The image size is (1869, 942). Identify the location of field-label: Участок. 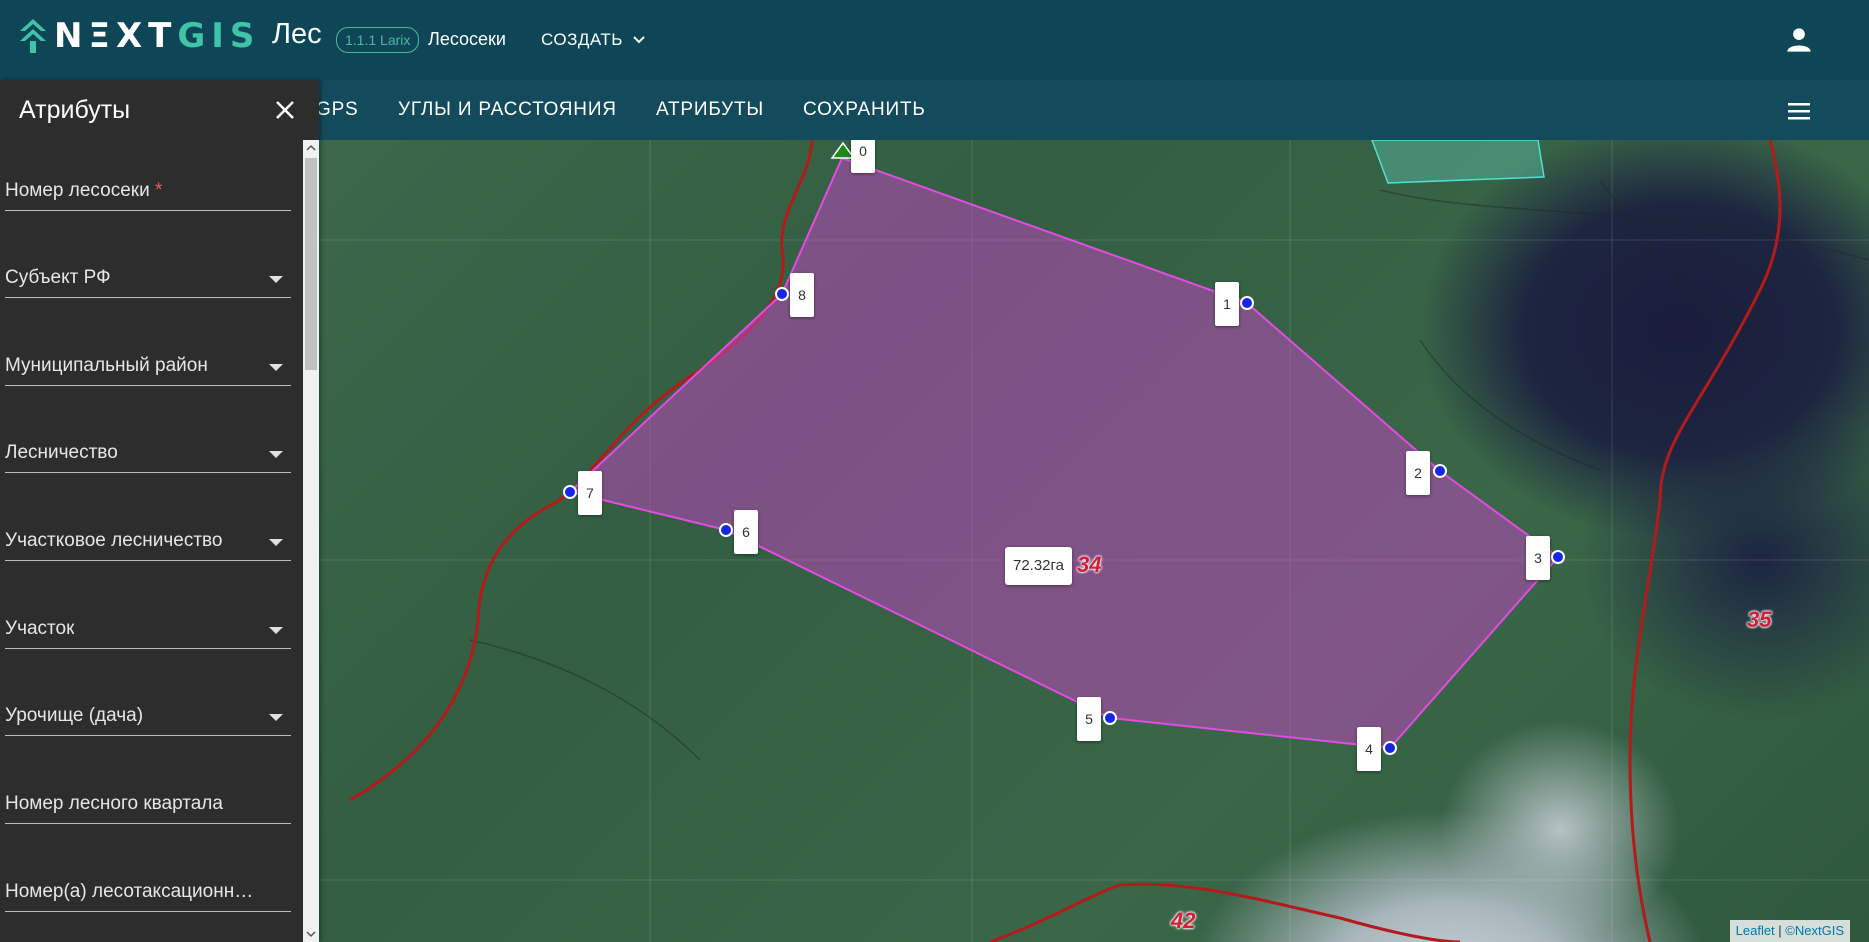
(40, 628).